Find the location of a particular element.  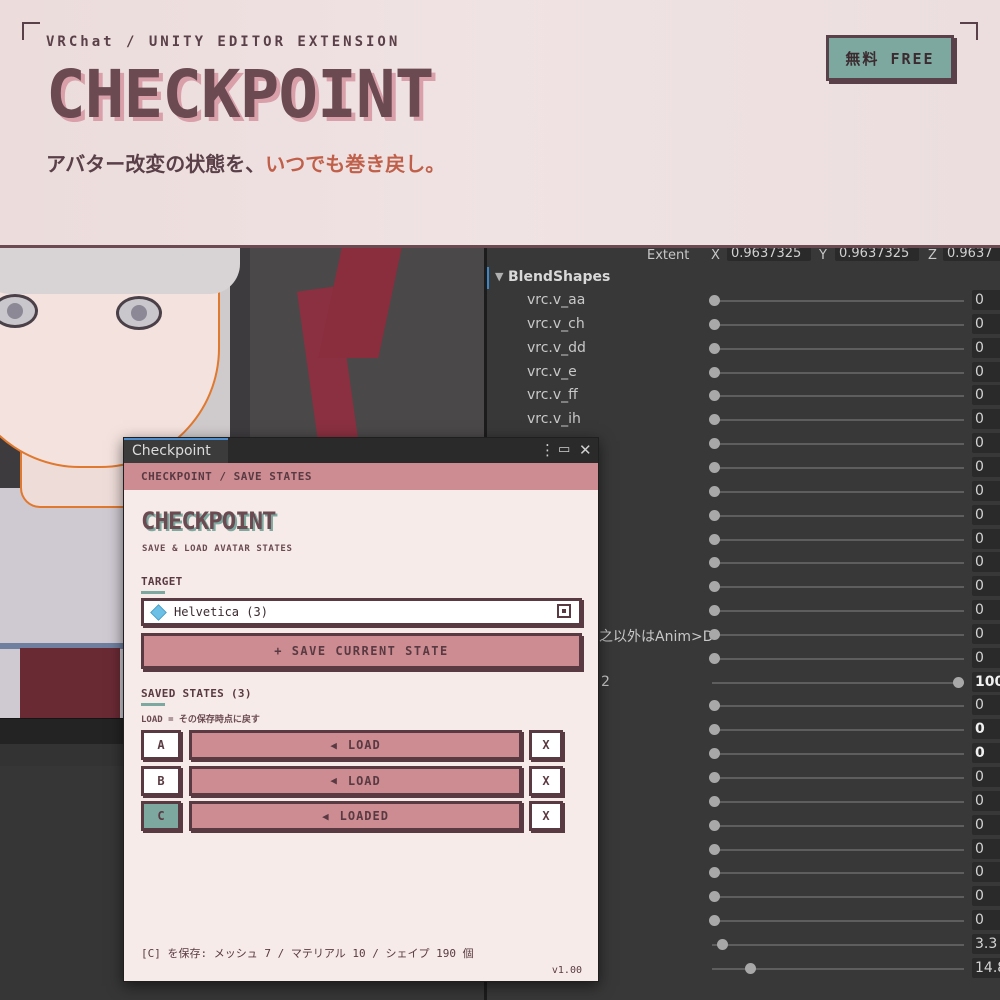

extent-x-field: 0.9637325 is located at coordinates (769, 254).